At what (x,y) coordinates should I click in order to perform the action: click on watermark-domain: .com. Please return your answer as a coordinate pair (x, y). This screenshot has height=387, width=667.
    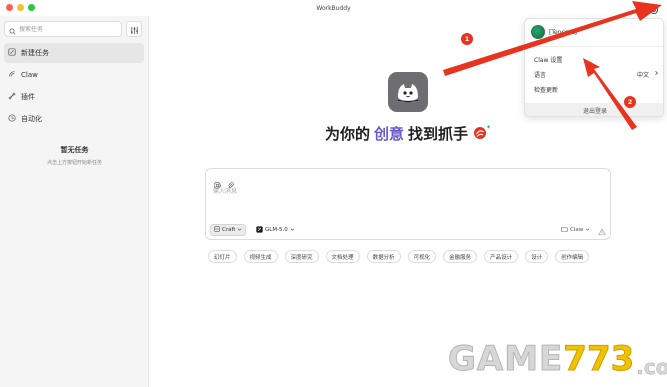
    Looking at the image, I should click on (651, 367).